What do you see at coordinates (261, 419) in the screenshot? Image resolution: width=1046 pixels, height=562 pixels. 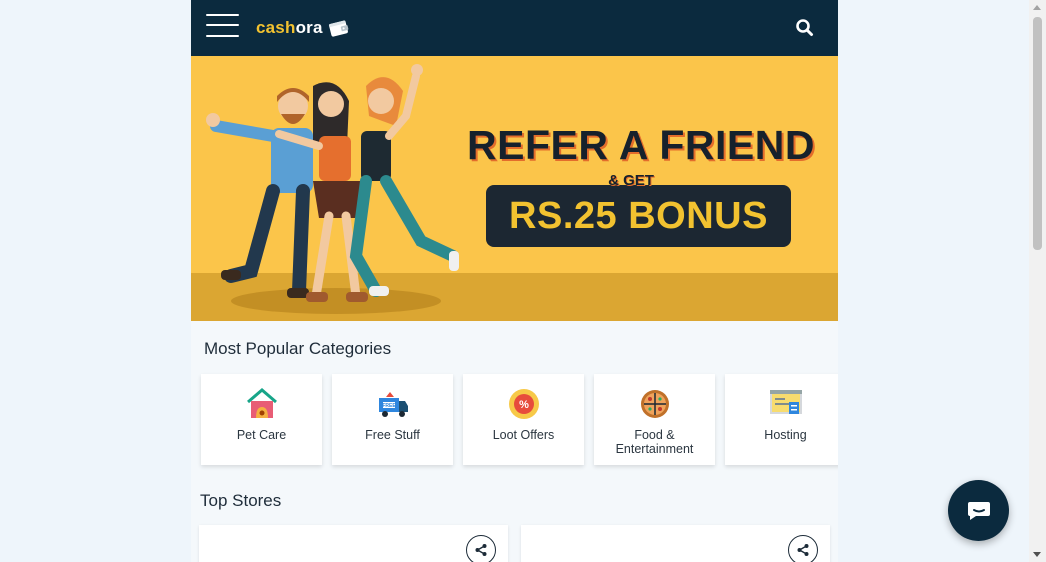 I see `category-card-pet-care: Pet Care` at bounding box center [261, 419].